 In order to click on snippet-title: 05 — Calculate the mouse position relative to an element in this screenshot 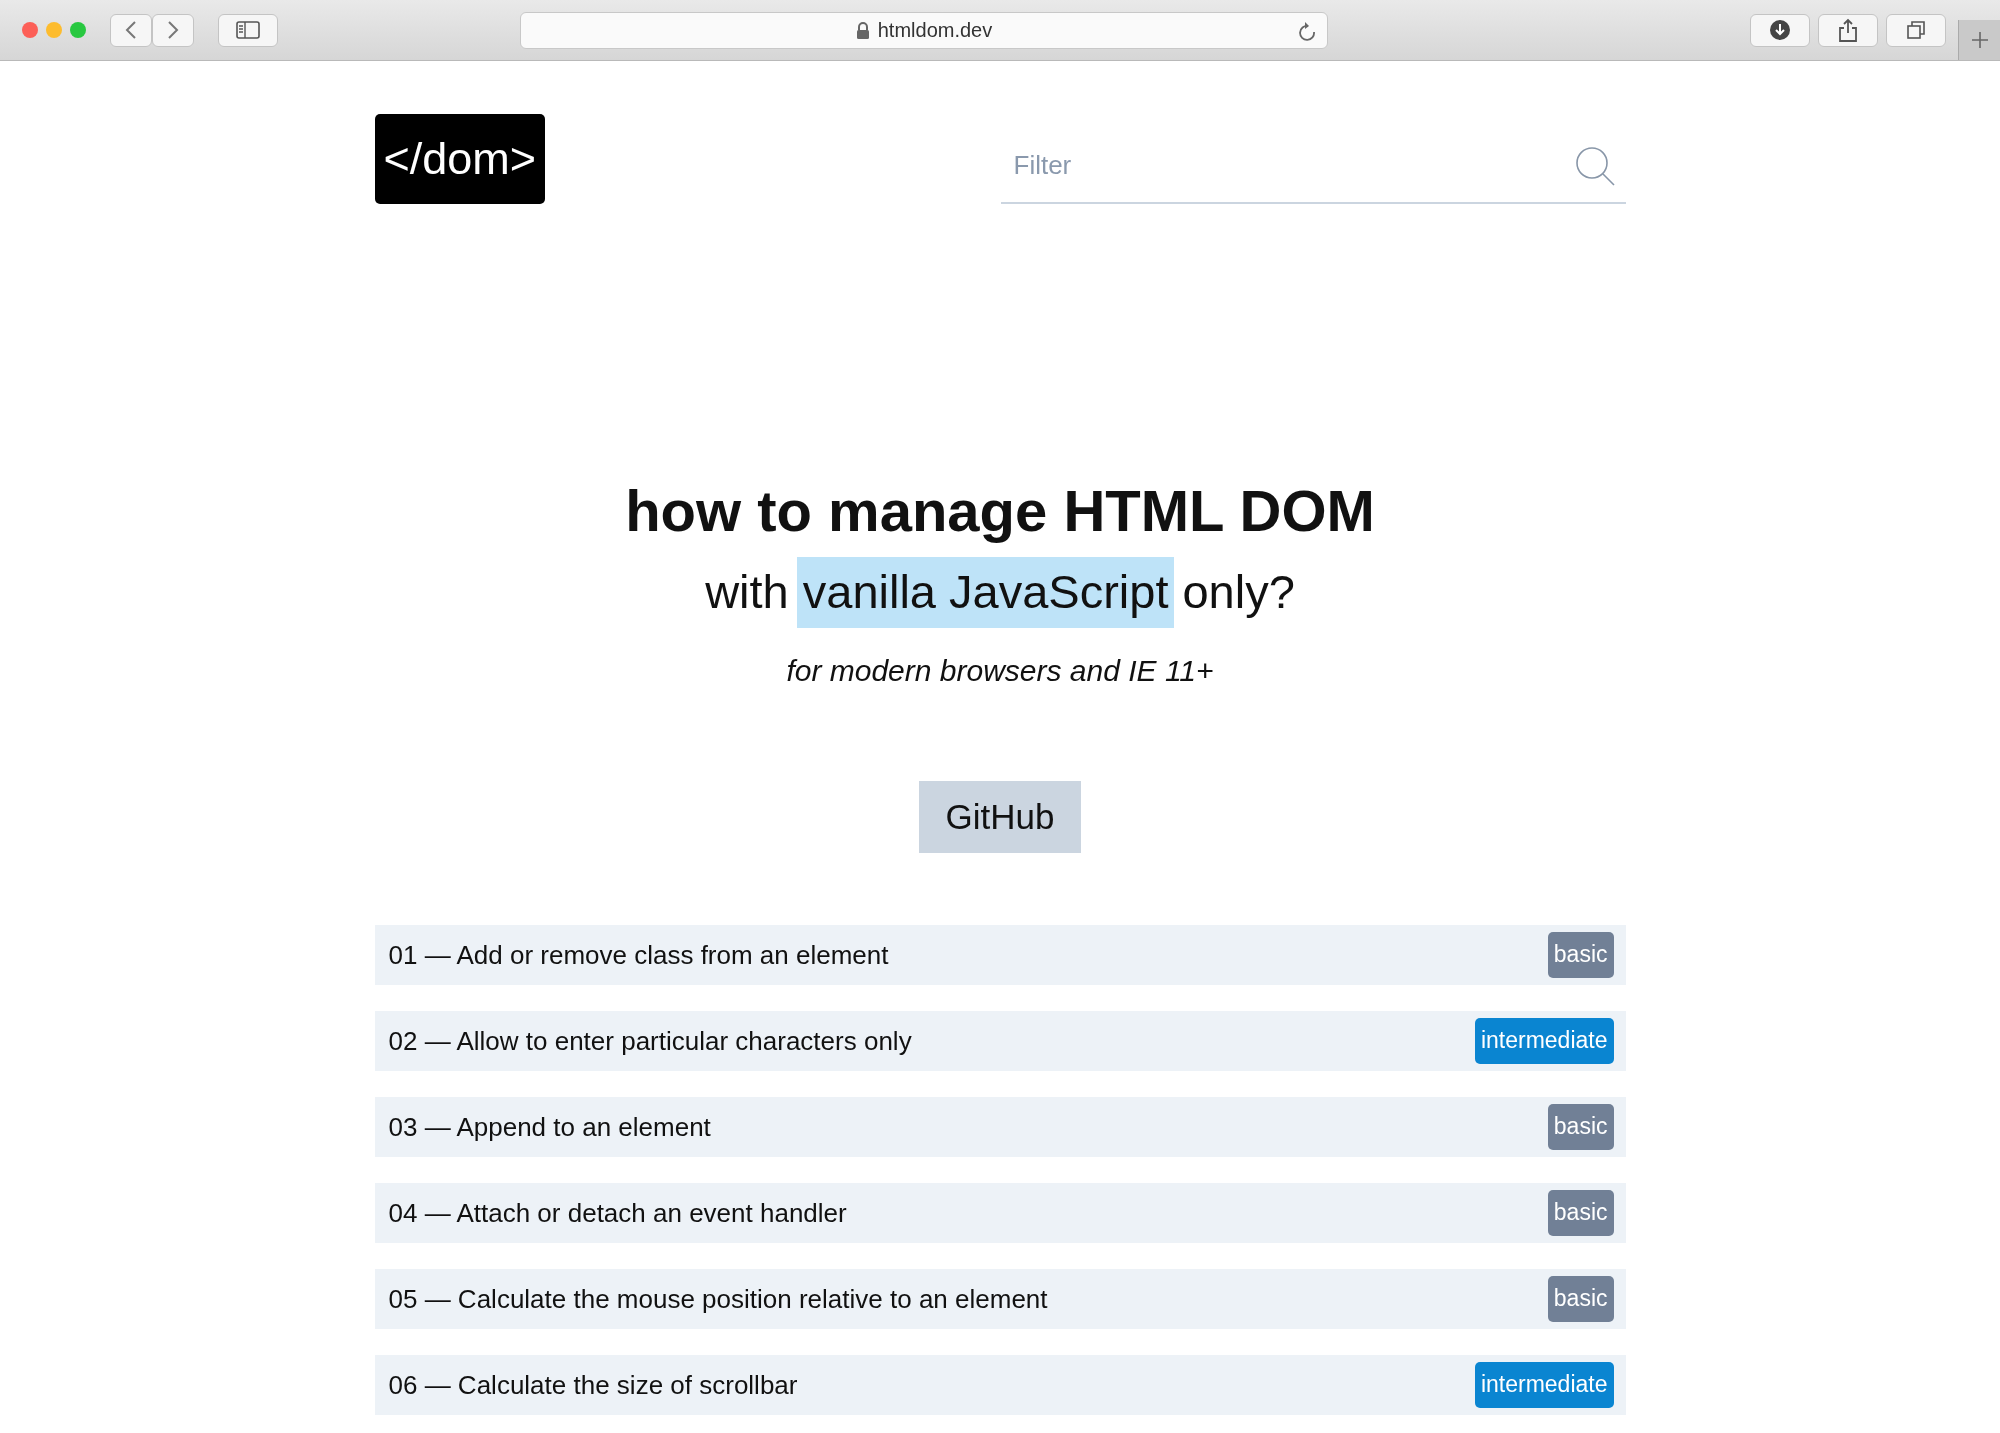, I will do `click(718, 1299)`.